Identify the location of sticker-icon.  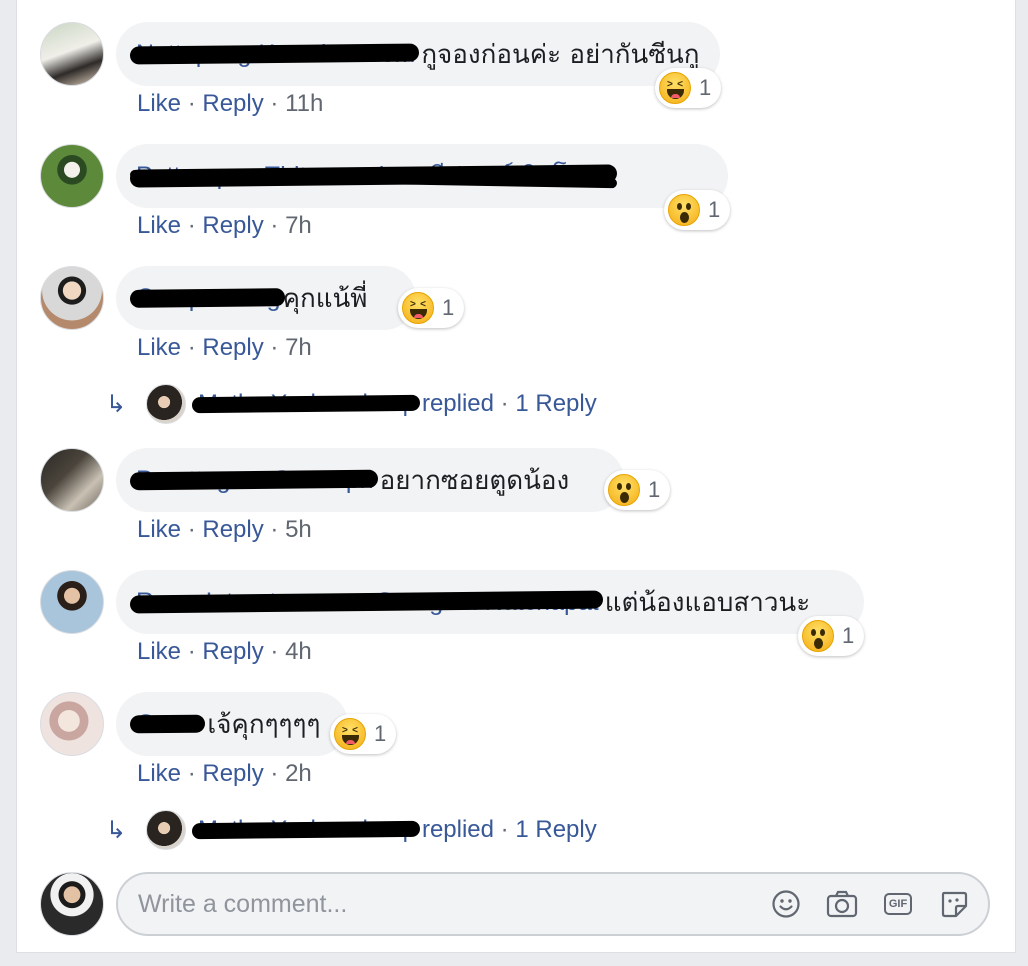
(954, 904).